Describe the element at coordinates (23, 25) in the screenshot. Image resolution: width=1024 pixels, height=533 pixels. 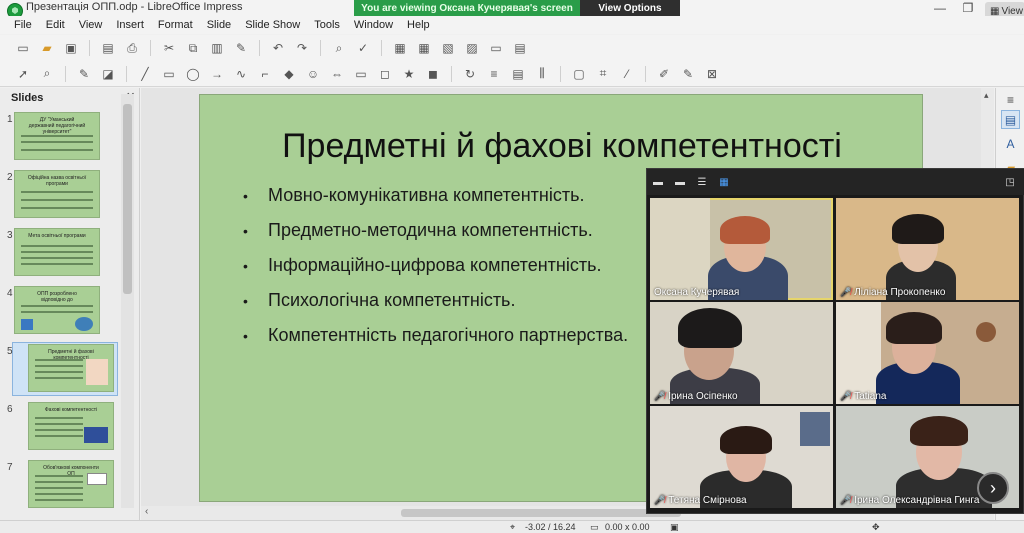
I see `menu-file: File` at that location.